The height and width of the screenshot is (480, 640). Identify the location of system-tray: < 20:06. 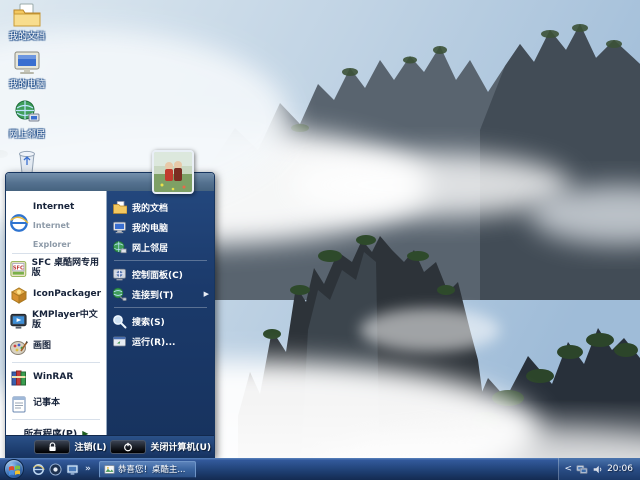
(598, 469).